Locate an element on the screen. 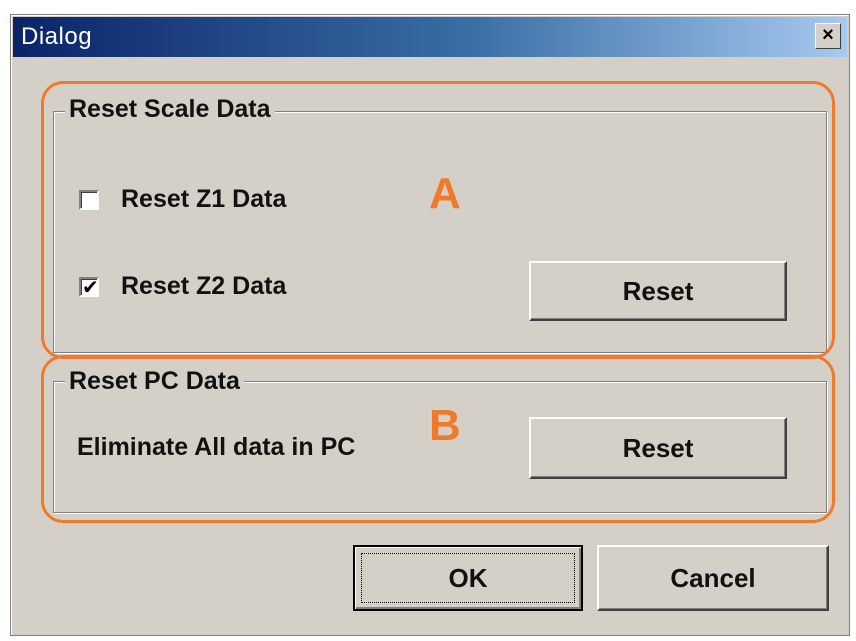 Image resolution: width=856 pixels, height=641 pixels. reset-z1-checkbox is located at coordinates (89, 199).